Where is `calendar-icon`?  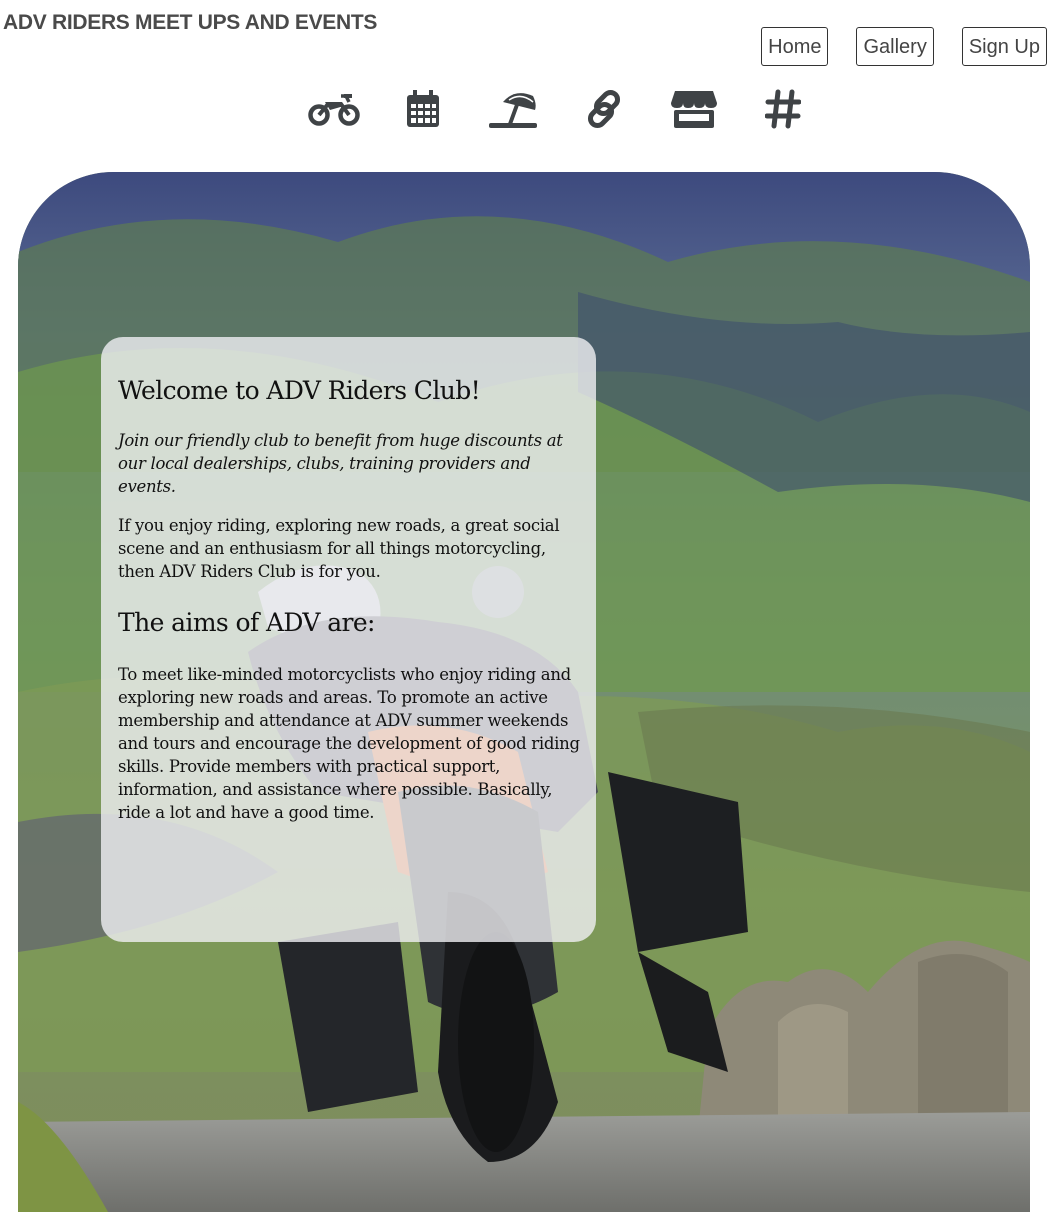 calendar-icon is located at coordinates (423, 109).